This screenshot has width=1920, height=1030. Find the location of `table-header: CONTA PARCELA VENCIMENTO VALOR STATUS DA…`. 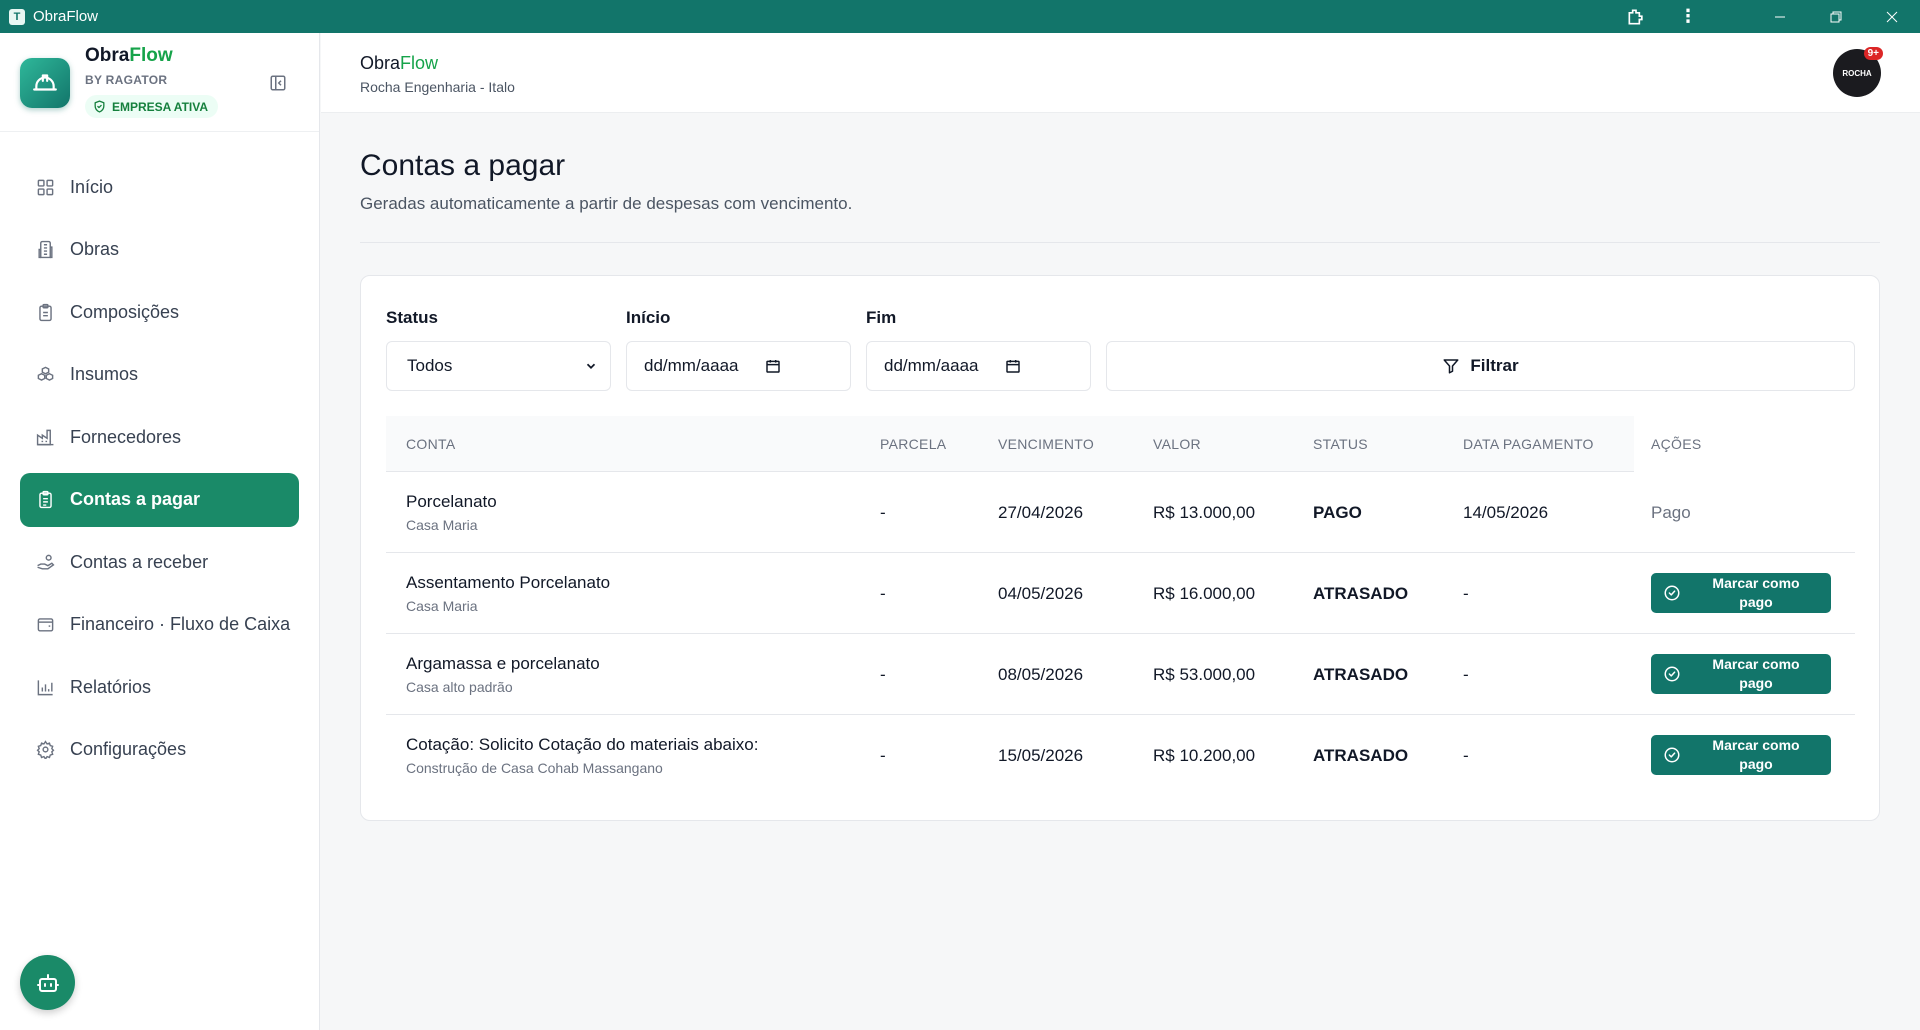

table-header: CONTA PARCELA VENCIMENTO VALOR STATUS DA… is located at coordinates (1120, 444).